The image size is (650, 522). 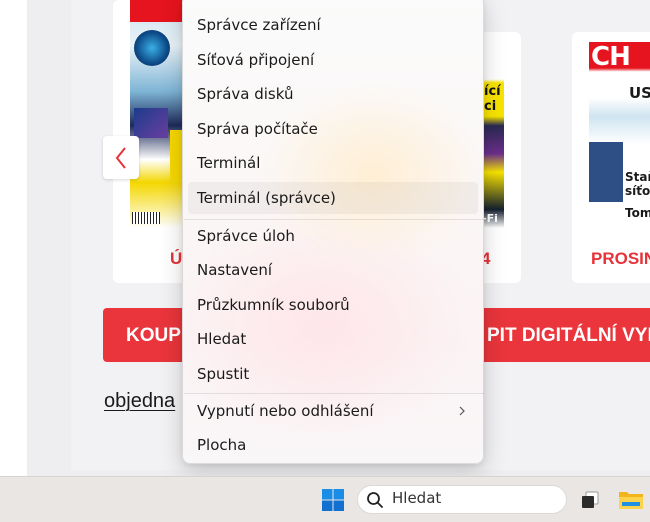 I want to click on cover-logo, so click(x=157, y=11).